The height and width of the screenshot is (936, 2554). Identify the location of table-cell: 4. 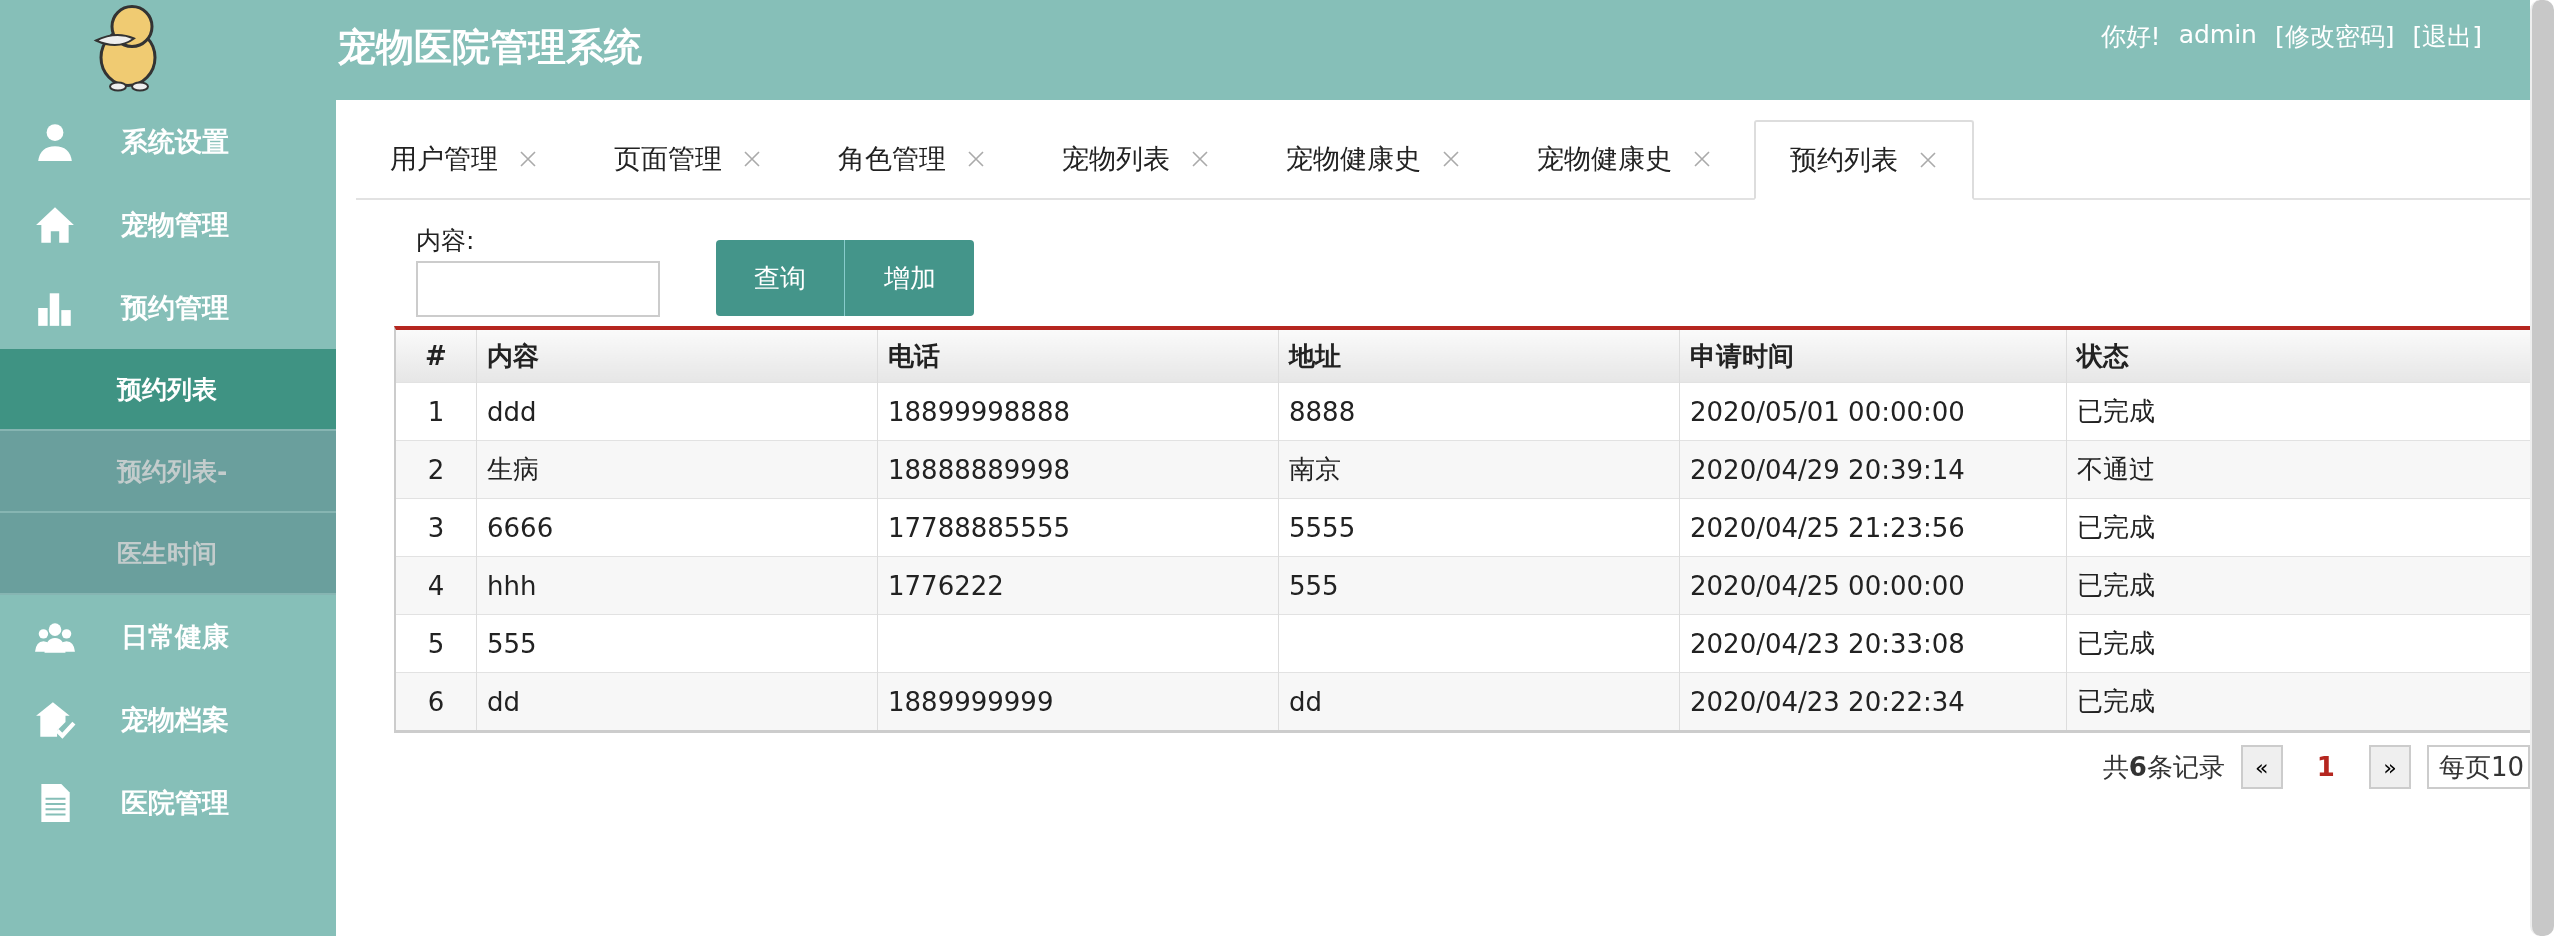
(436, 585).